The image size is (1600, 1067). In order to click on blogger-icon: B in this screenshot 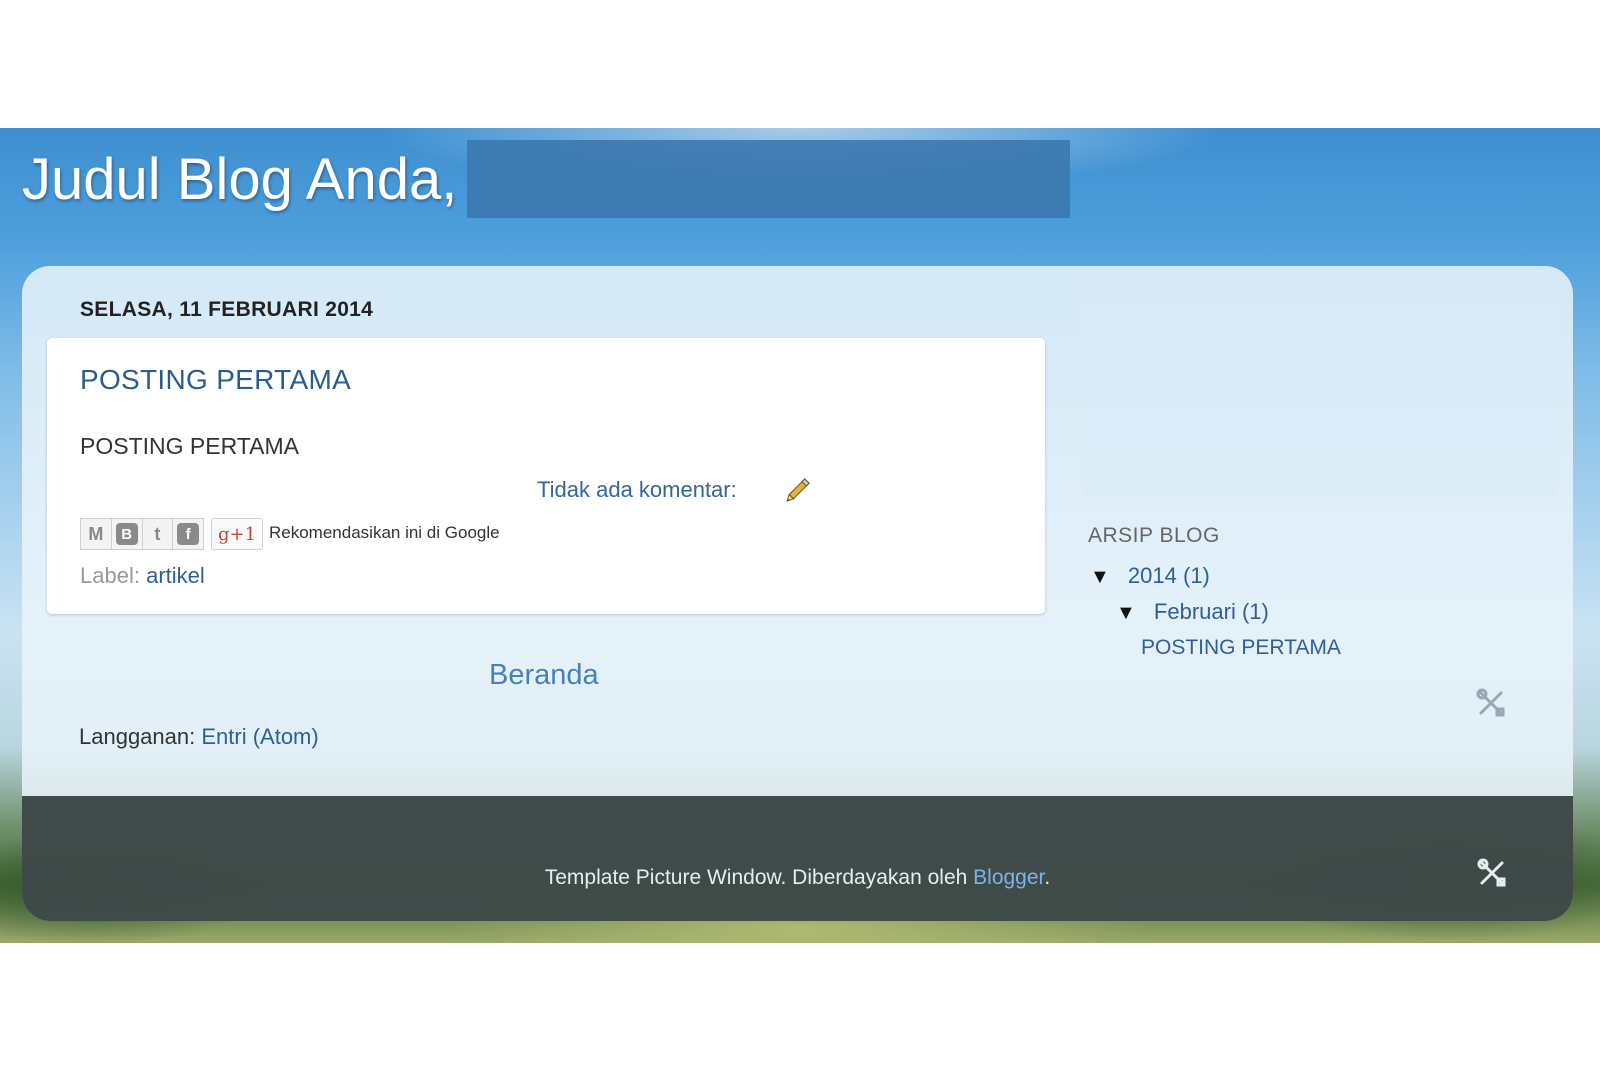, I will do `click(126, 534)`.